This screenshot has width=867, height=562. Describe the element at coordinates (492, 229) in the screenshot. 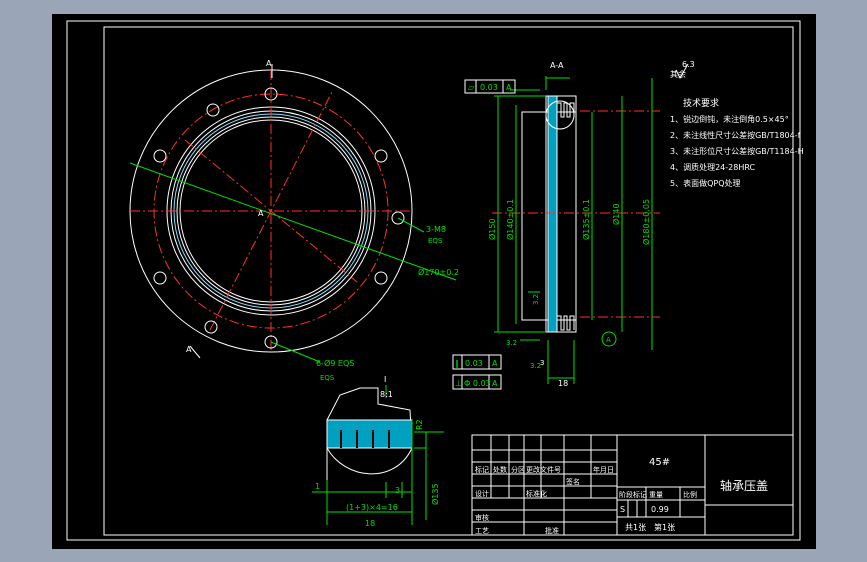

I see `dim-d150: Ø150` at that location.